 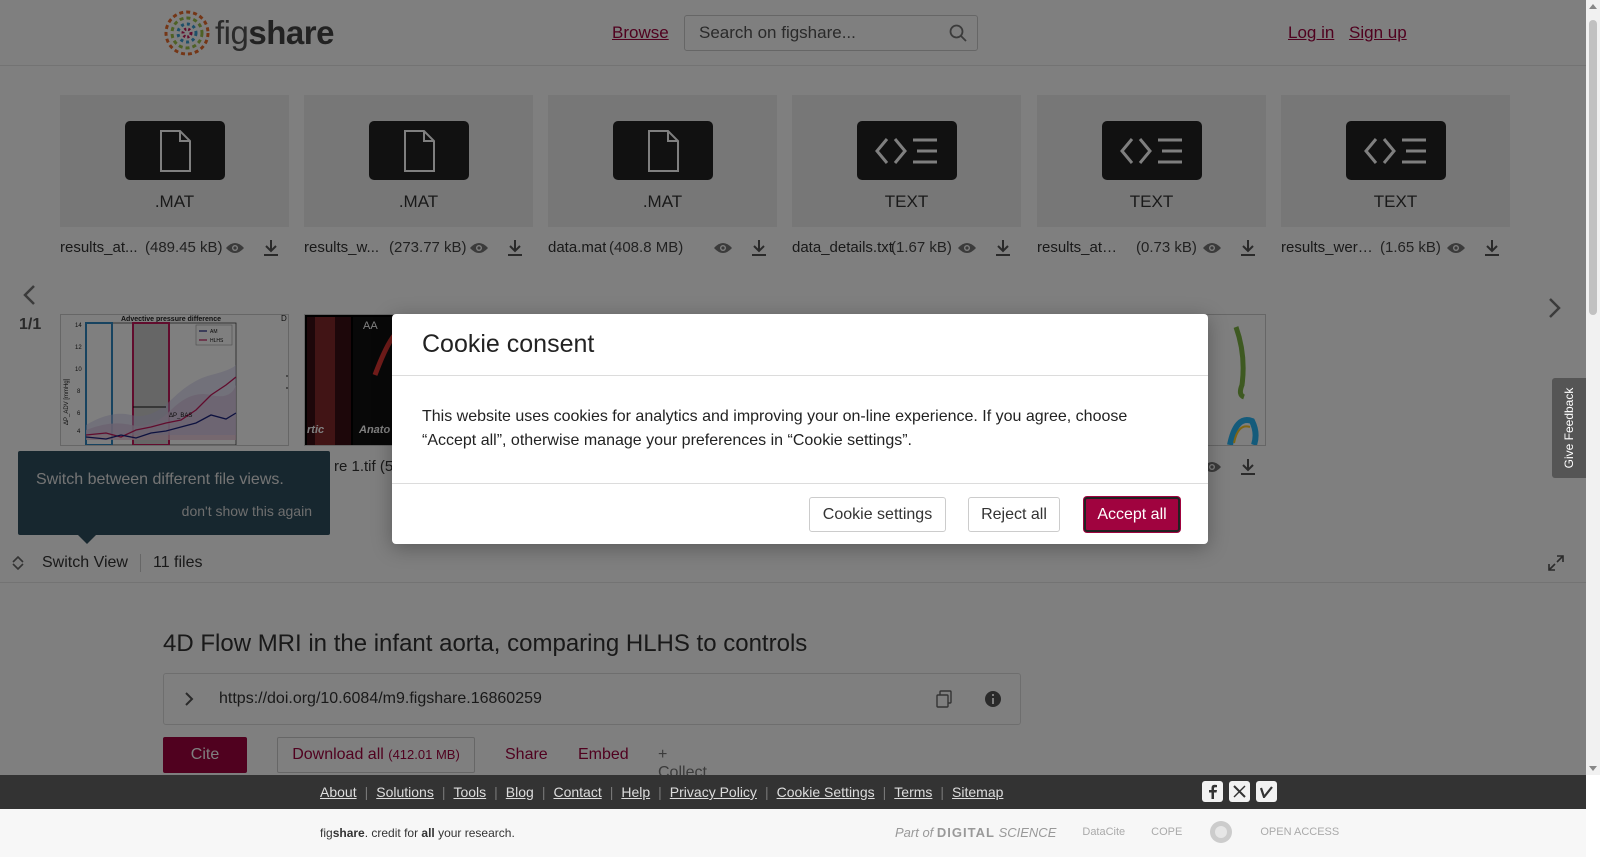 What do you see at coordinates (1221, 832) in the screenshot?
I see `seal-logo` at bounding box center [1221, 832].